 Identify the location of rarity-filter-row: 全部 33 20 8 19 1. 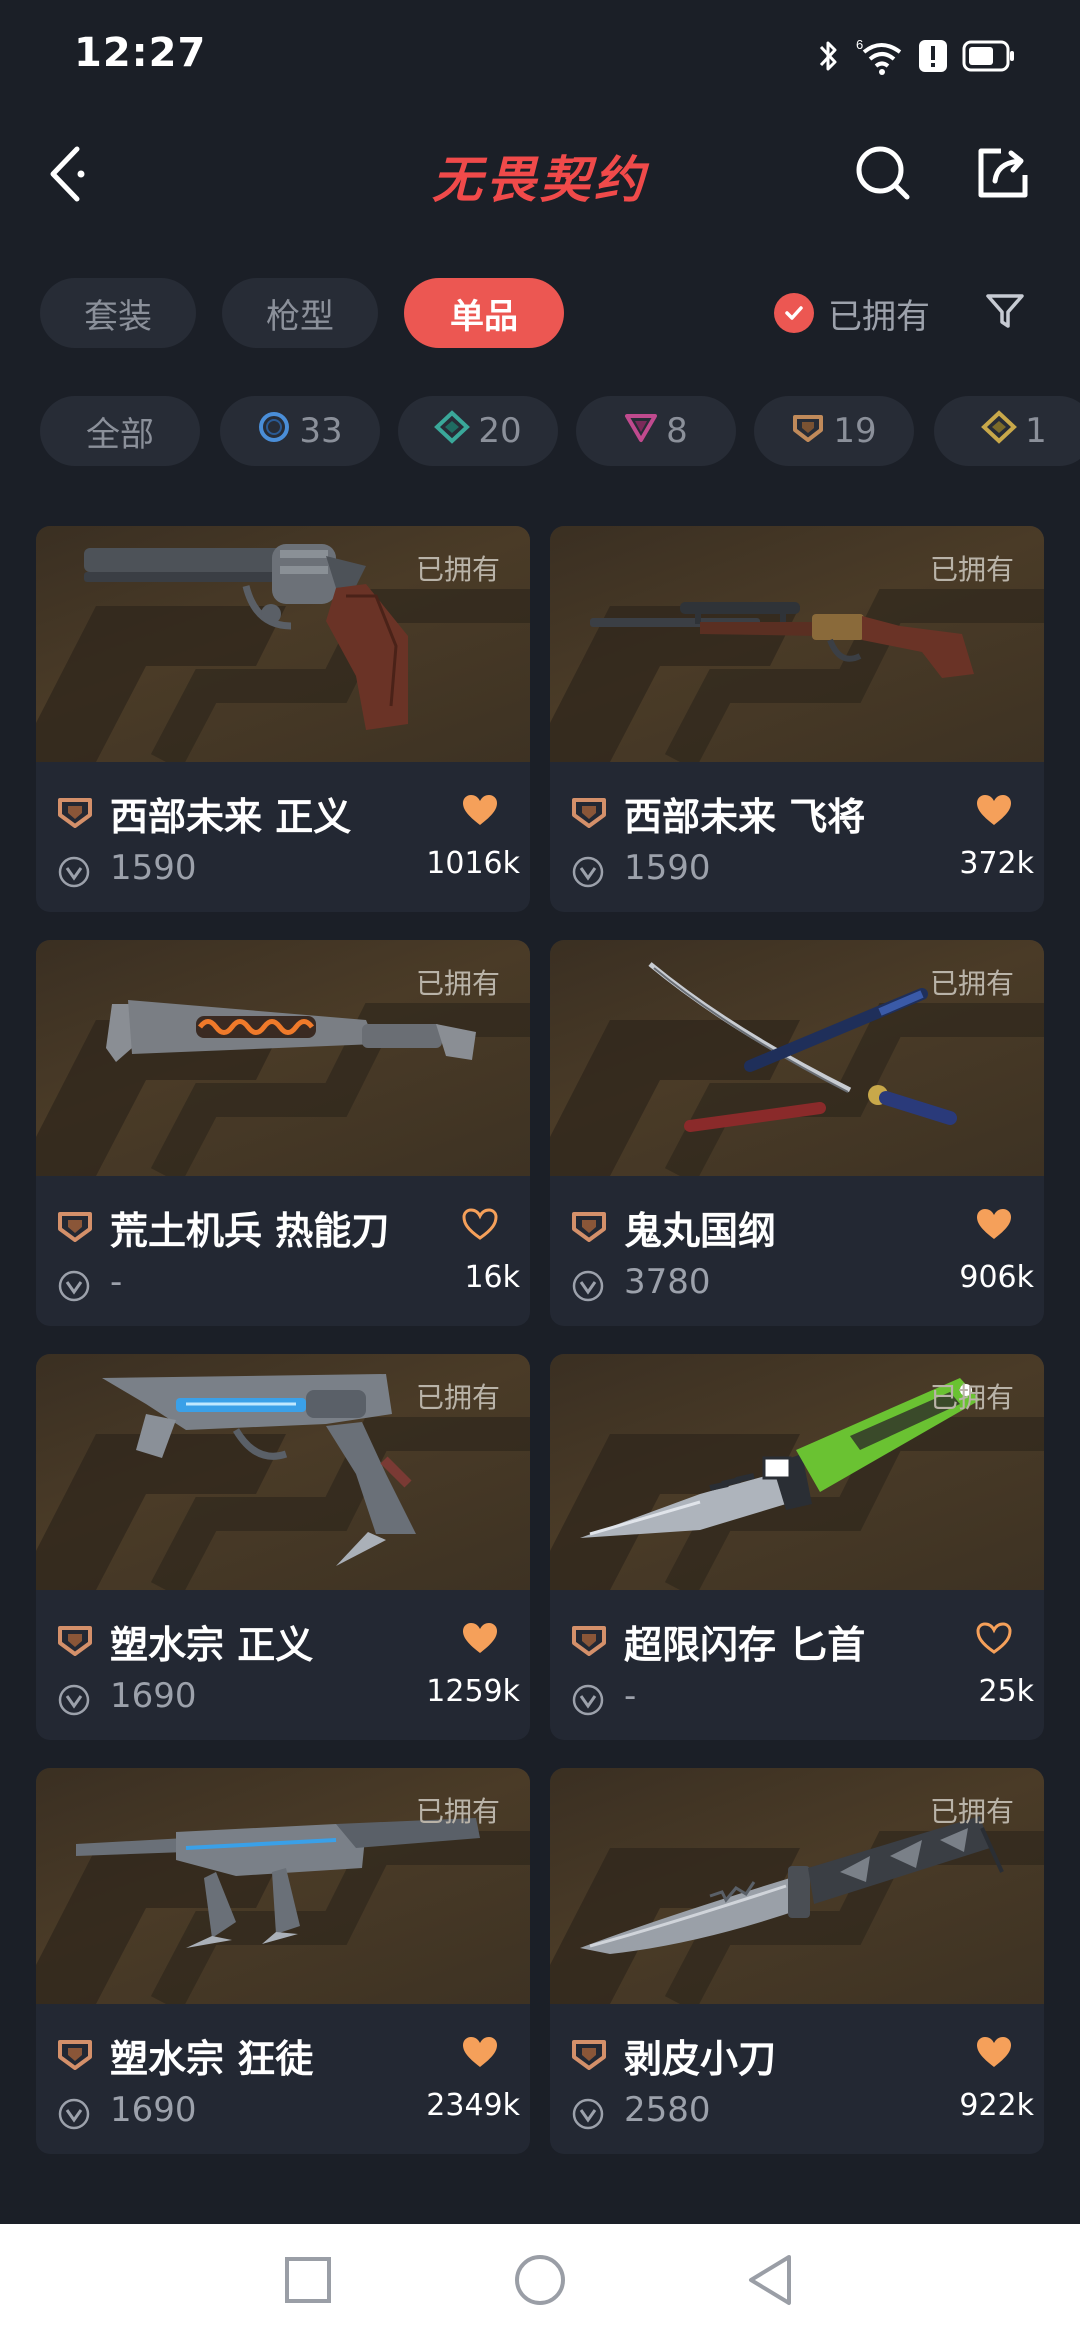
(560, 432).